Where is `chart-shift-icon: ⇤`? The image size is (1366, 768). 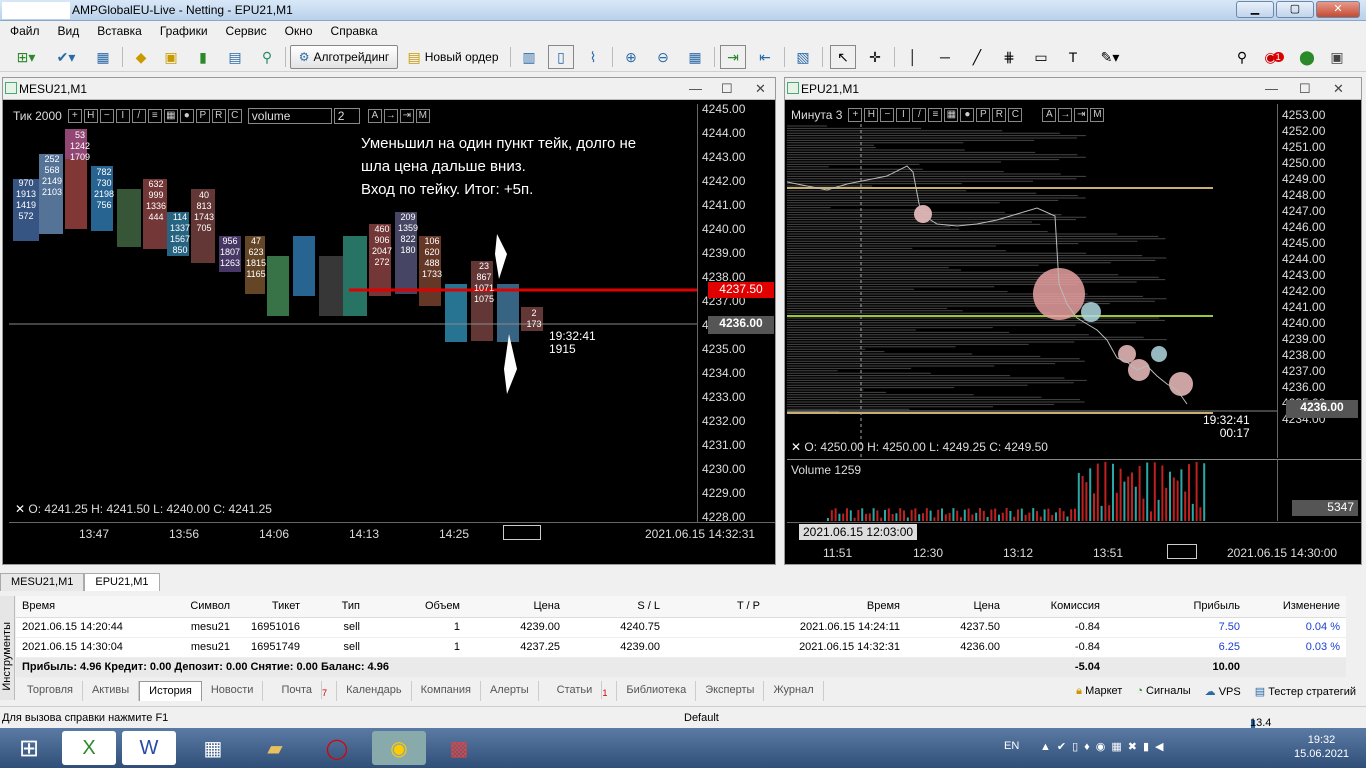 chart-shift-icon: ⇤ is located at coordinates (765, 57).